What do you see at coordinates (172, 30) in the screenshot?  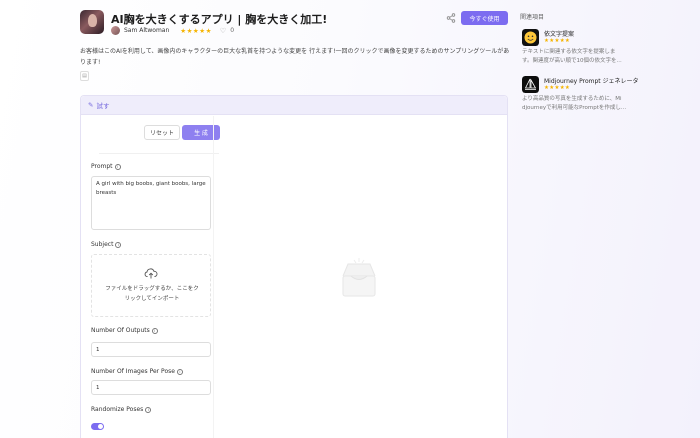 I see `author-row: Sam Altwoman ★★★★★ ♡ 0` at bounding box center [172, 30].